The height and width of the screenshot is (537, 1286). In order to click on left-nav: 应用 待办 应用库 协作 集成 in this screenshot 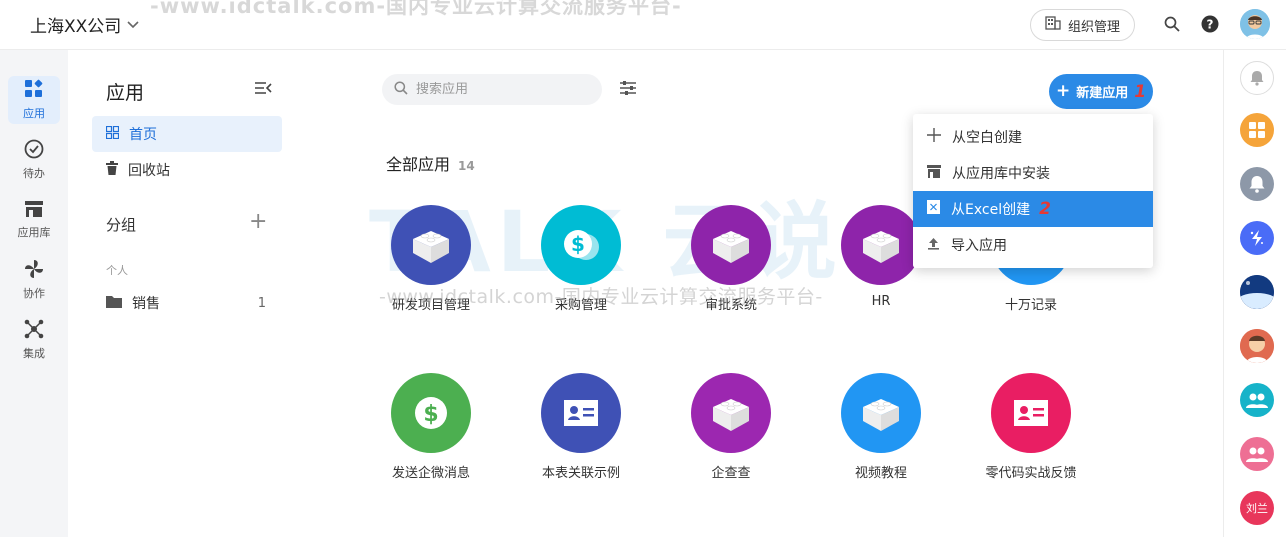, I will do `click(34, 293)`.